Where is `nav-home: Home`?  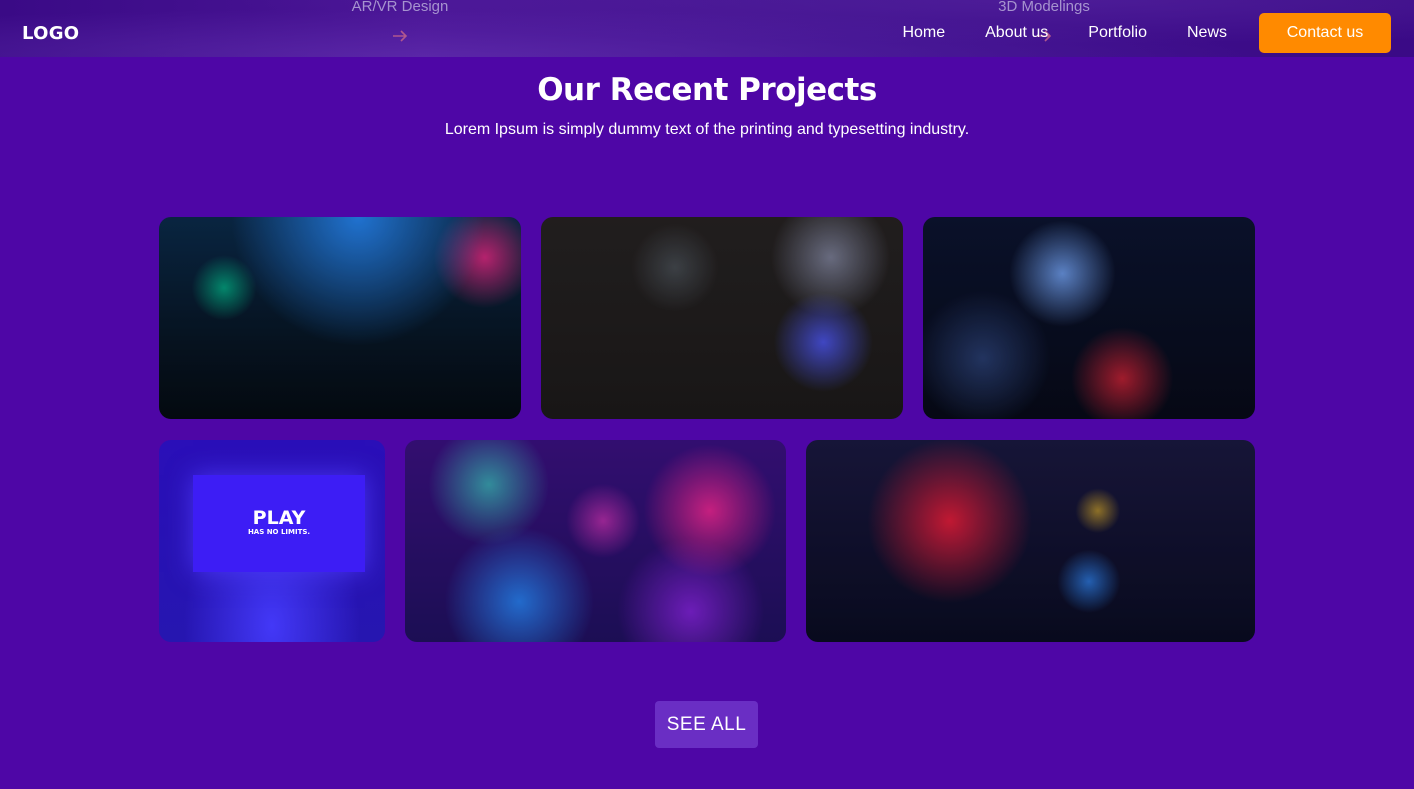 nav-home: Home is located at coordinates (923, 33).